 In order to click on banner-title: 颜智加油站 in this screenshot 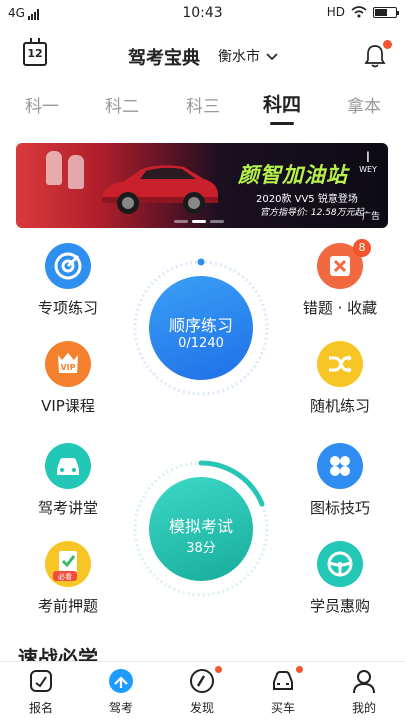, I will do `click(293, 175)`.